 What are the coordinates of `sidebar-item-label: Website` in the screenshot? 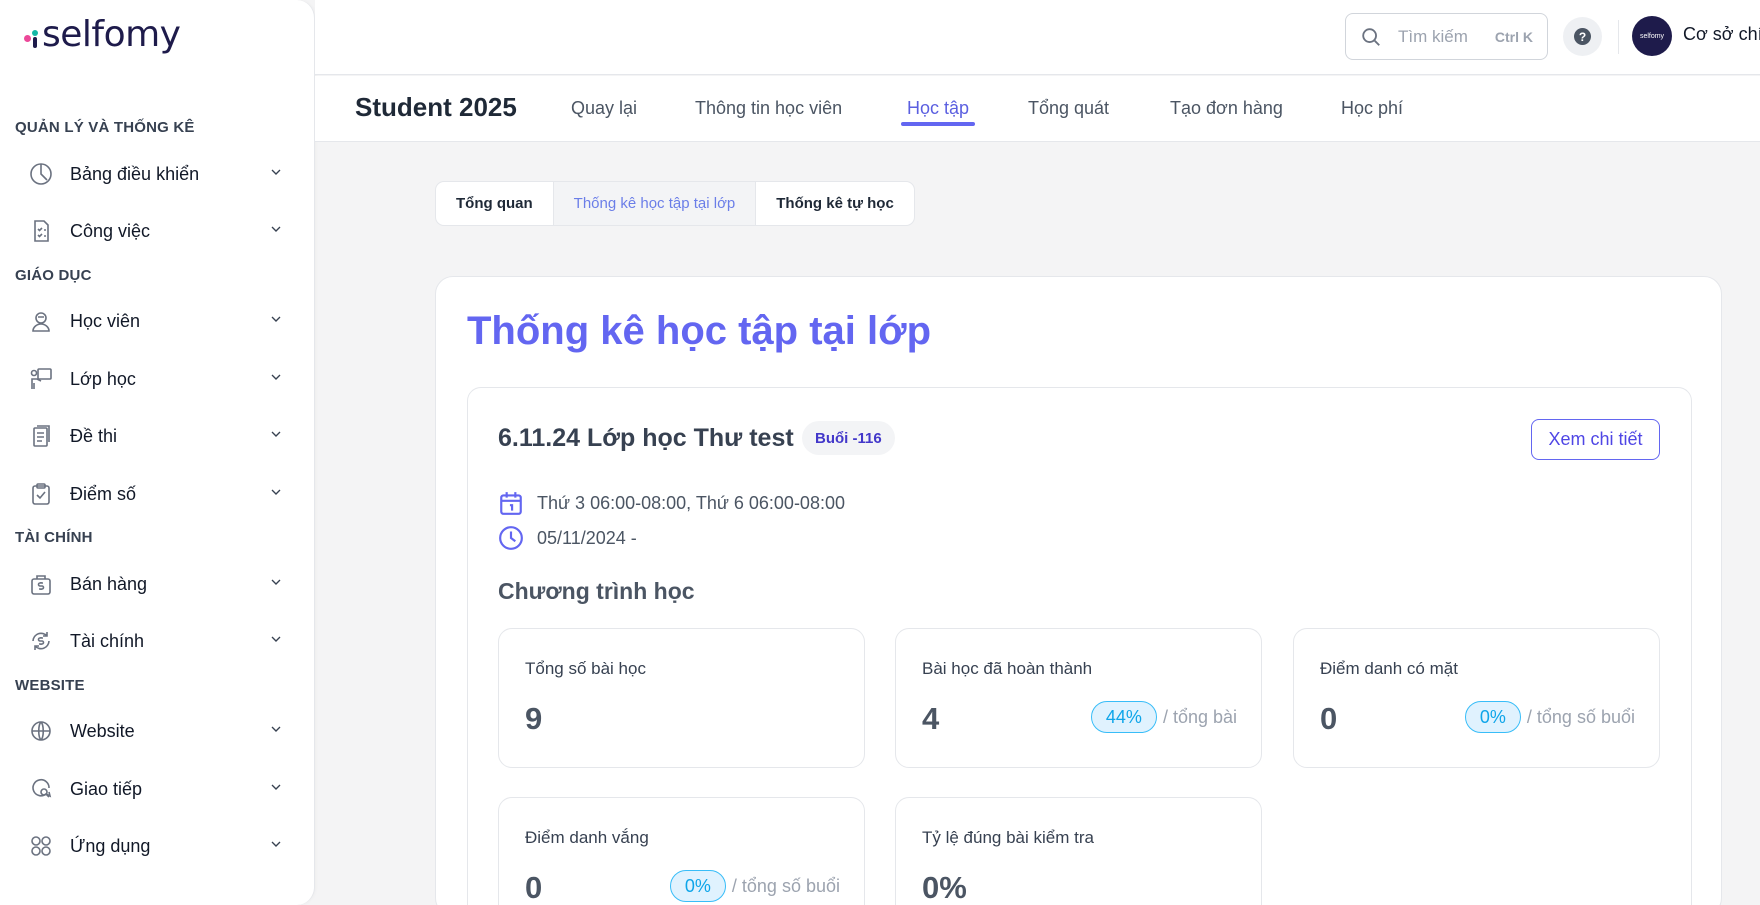 It's located at (102, 730).